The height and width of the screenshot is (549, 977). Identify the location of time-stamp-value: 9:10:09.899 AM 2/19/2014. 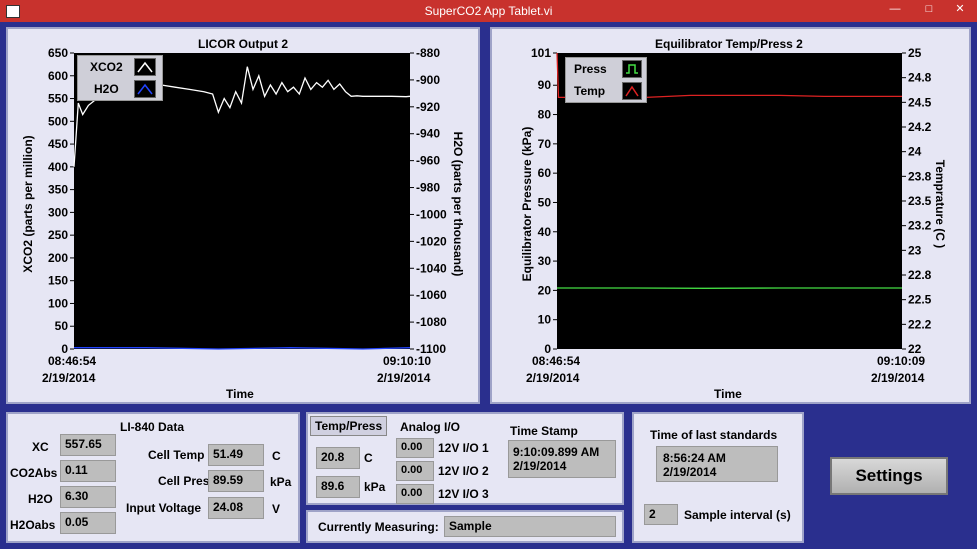
(562, 459).